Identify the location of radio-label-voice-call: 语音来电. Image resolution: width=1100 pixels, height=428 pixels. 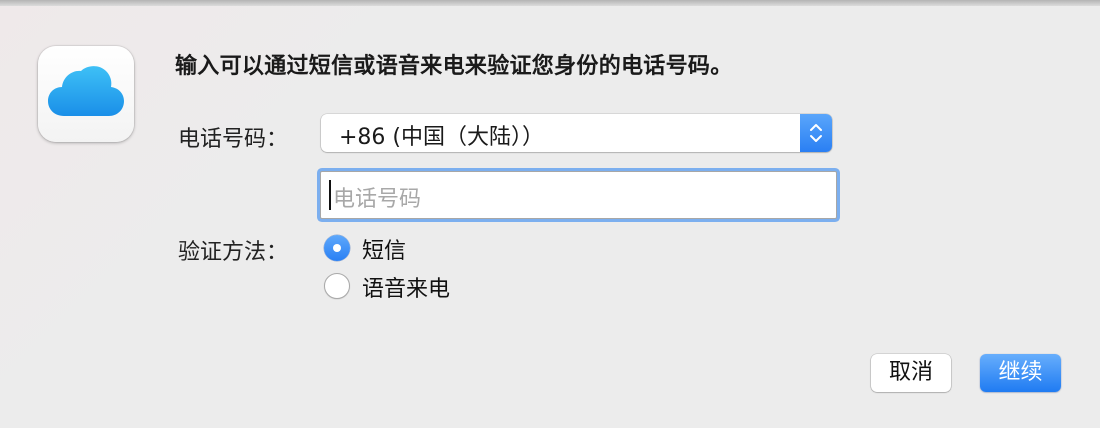
(406, 287).